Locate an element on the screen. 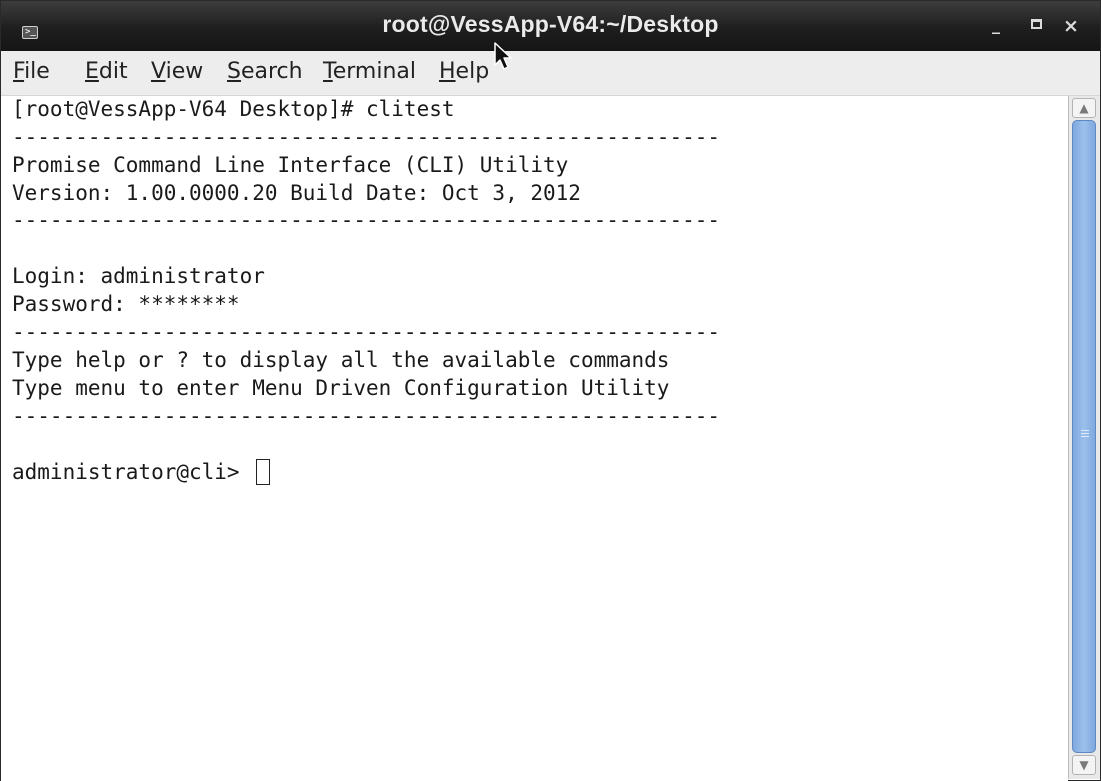 Image resolution: width=1101 pixels, height=781 pixels. scrollbar-thumb is located at coordinates (1084, 436).